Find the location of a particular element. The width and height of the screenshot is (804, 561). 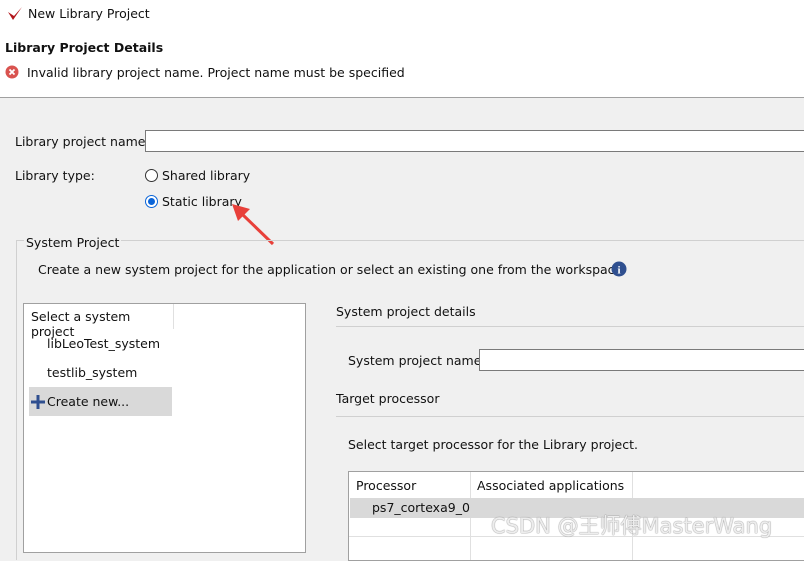

svg-text: i is located at coordinates (618, 271).